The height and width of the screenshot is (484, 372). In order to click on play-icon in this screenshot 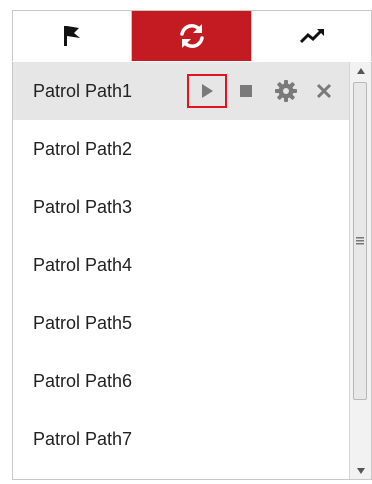, I will do `click(207, 91)`.